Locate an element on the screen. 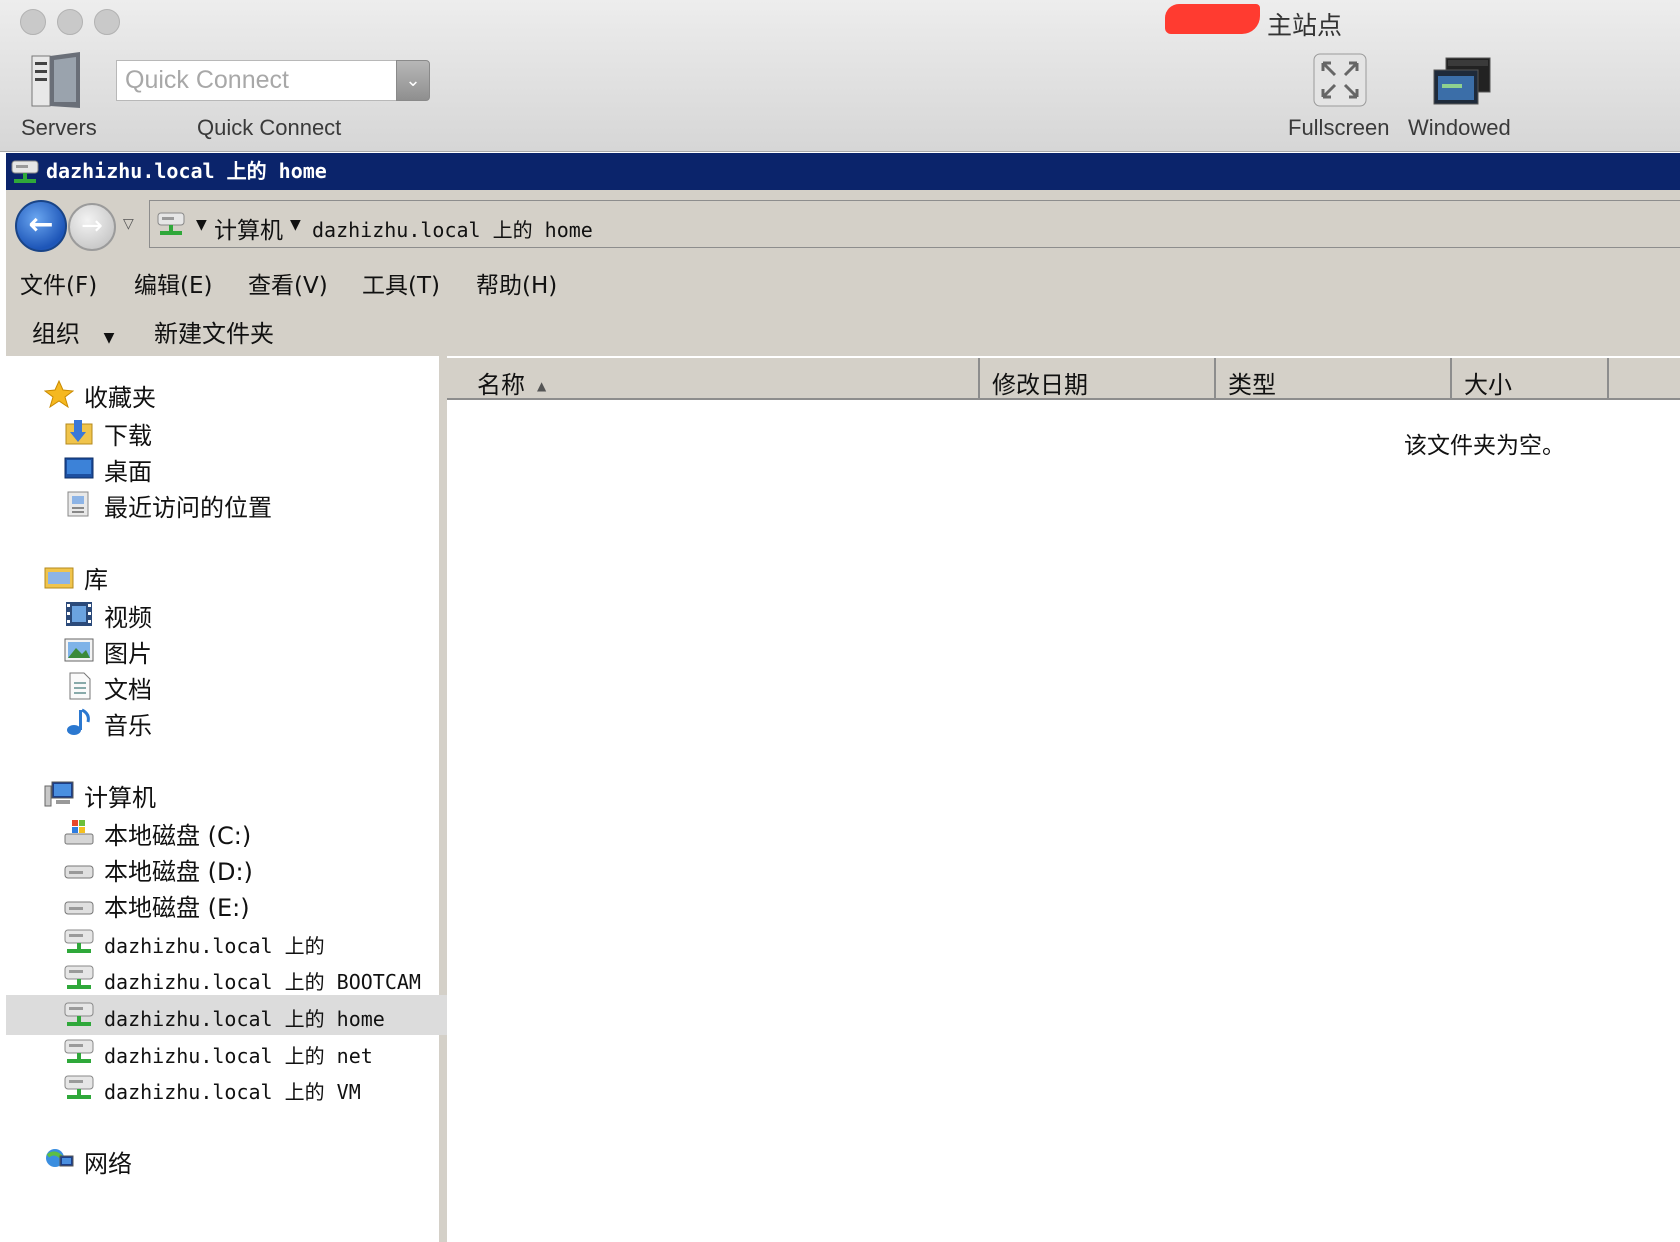 The width and height of the screenshot is (1680, 1242). forward-button: → is located at coordinates (92, 227).